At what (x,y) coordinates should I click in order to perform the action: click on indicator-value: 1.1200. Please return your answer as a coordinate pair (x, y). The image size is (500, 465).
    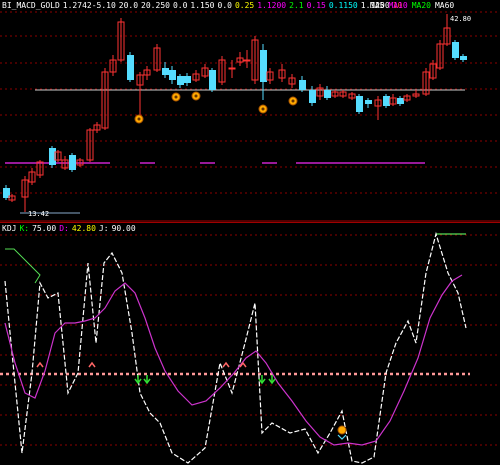
    Looking at the image, I should click on (272, 5).